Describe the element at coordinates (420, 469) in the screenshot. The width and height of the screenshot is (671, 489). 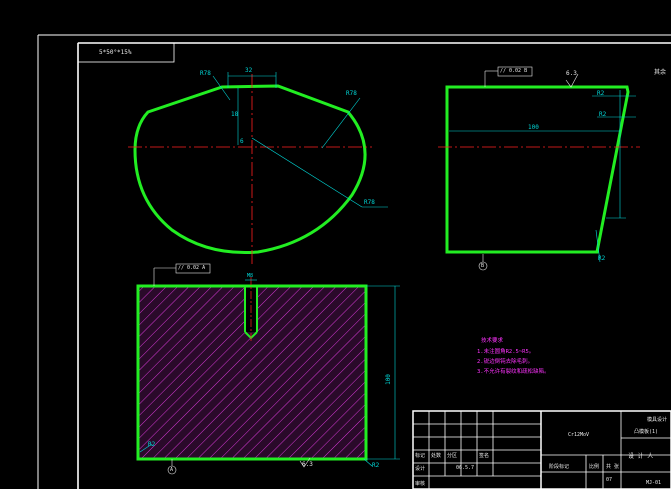
I see `title-designer-label: 设计` at that location.